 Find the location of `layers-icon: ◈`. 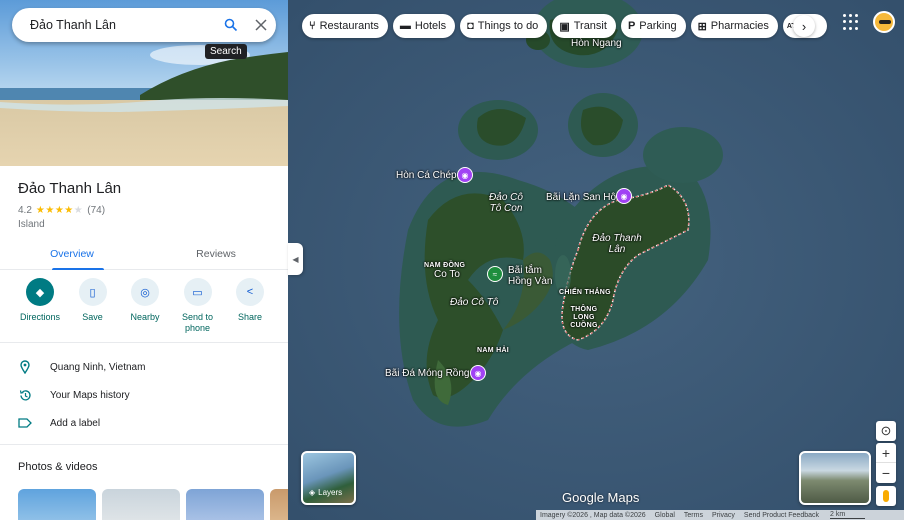

layers-icon: ◈ is located at coordinates (312, 492).